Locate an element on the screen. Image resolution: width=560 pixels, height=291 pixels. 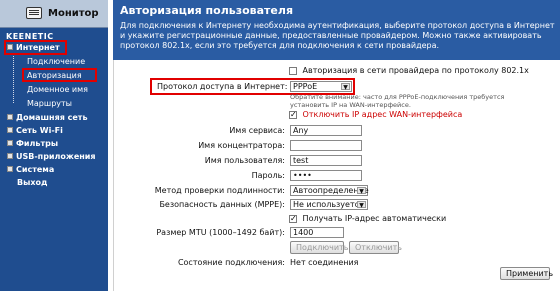
disable-wan-ip-checkbox is located at coordinates (293, 114).